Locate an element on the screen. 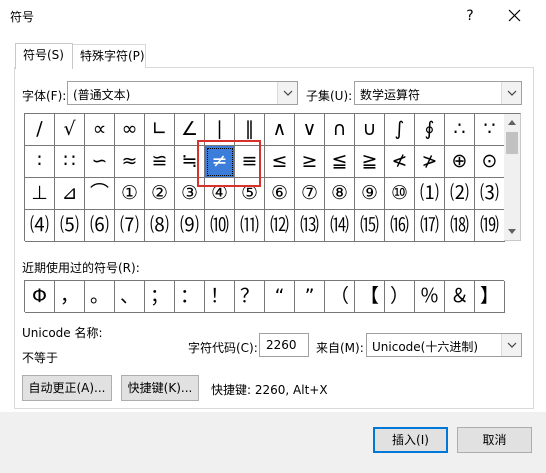 The image size is (546, 473). recent-symbol-cell: 、 is located at coordinates (130, 297).